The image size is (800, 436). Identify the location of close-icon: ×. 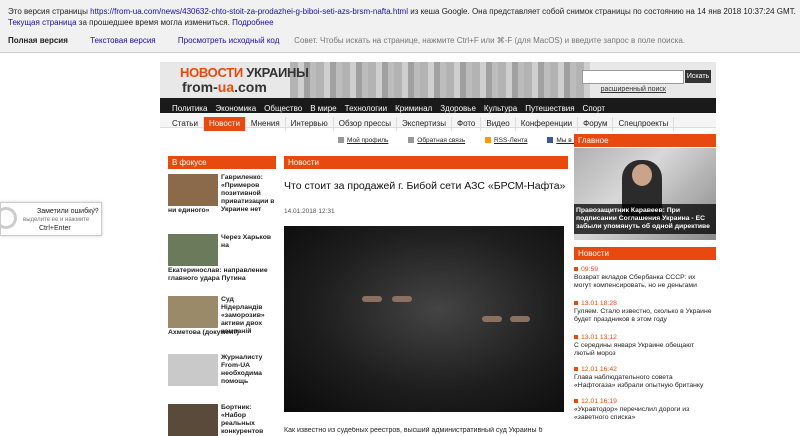
(95, 210).